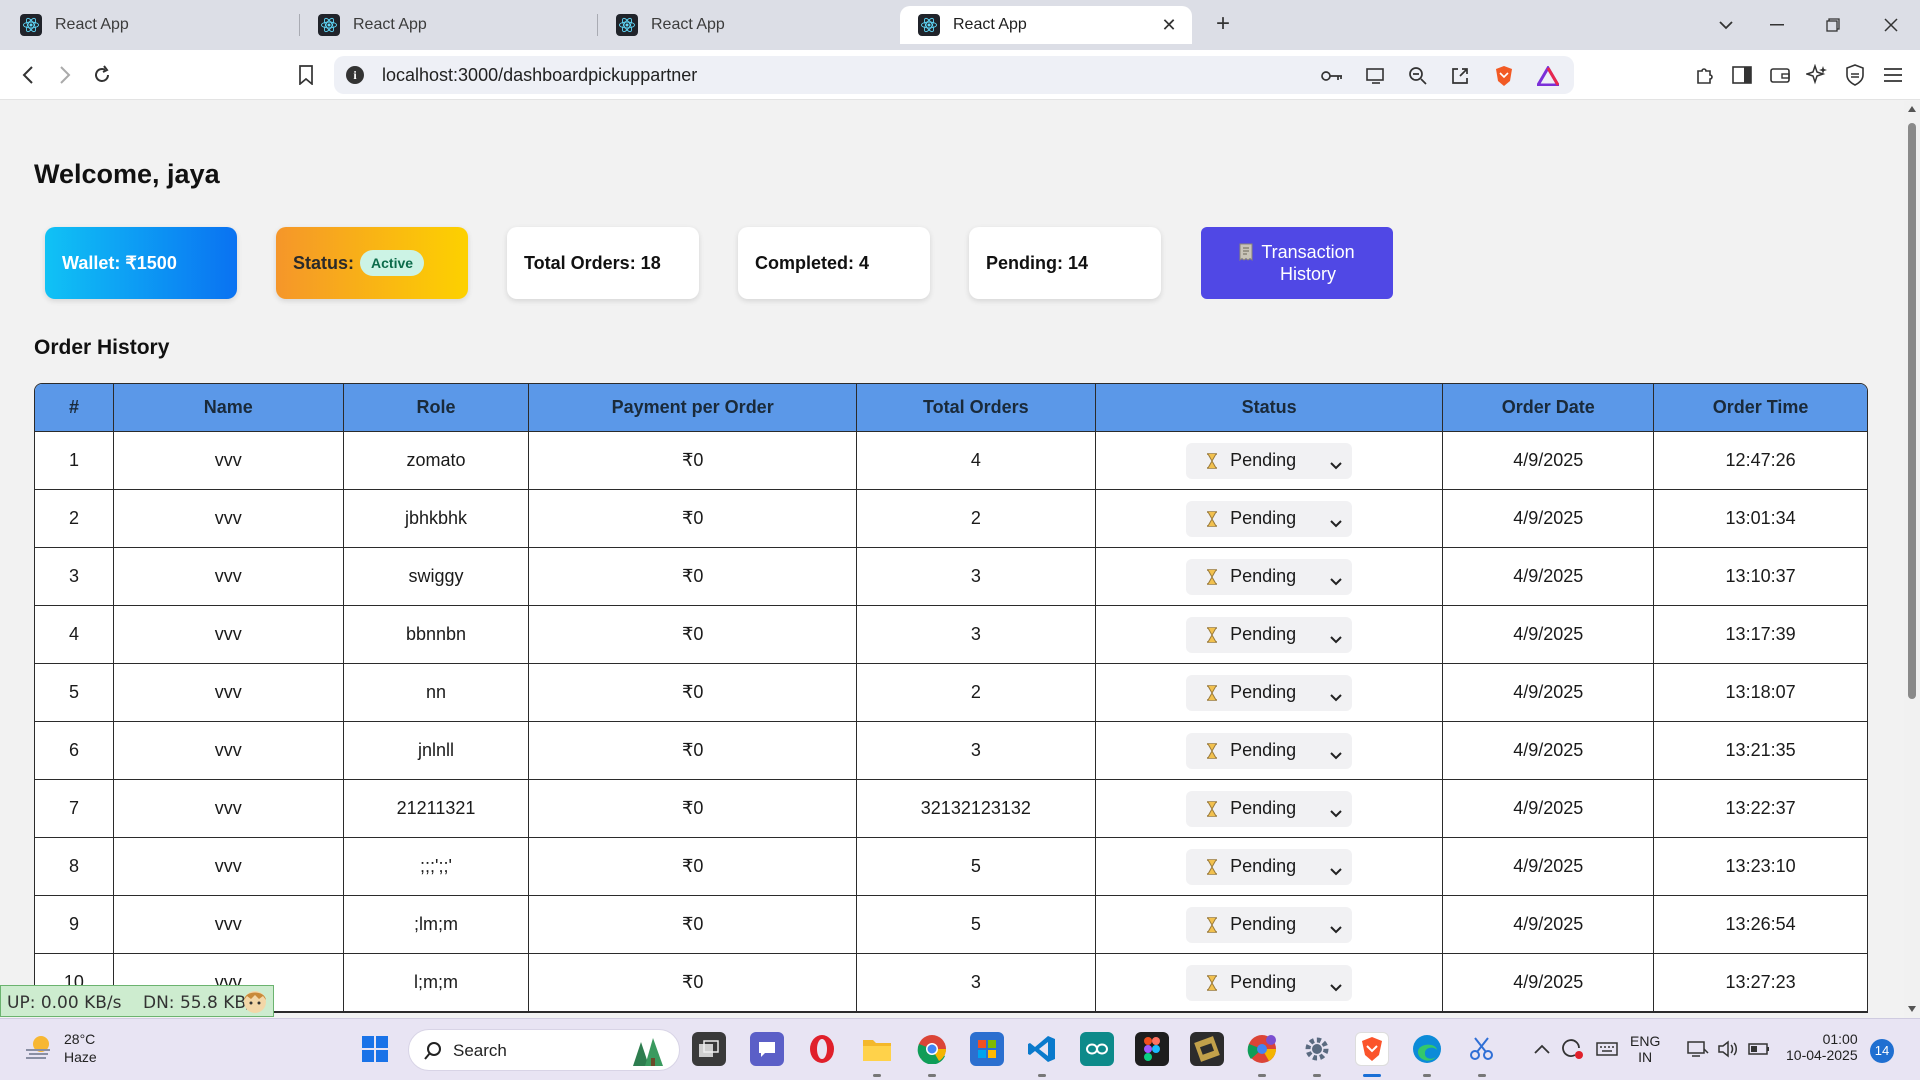 This screenshot has width=1920, height=1080. Describe the element at coordinates (544, 1050) in the screenshot. I see `taskbar-search: Search` at that location.